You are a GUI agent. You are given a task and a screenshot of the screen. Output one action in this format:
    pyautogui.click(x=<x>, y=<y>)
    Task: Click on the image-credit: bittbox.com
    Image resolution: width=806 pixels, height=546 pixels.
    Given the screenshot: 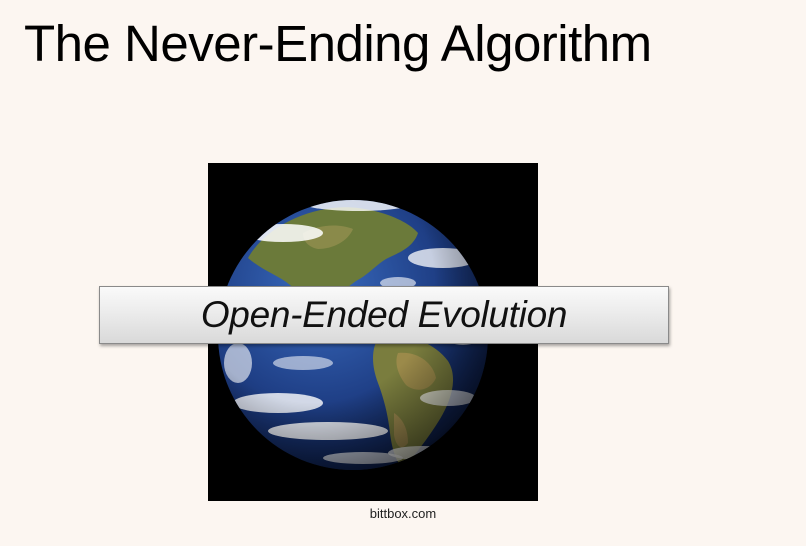 What is the action you would take?
    pyautogui.click(x=403, y=513)
    